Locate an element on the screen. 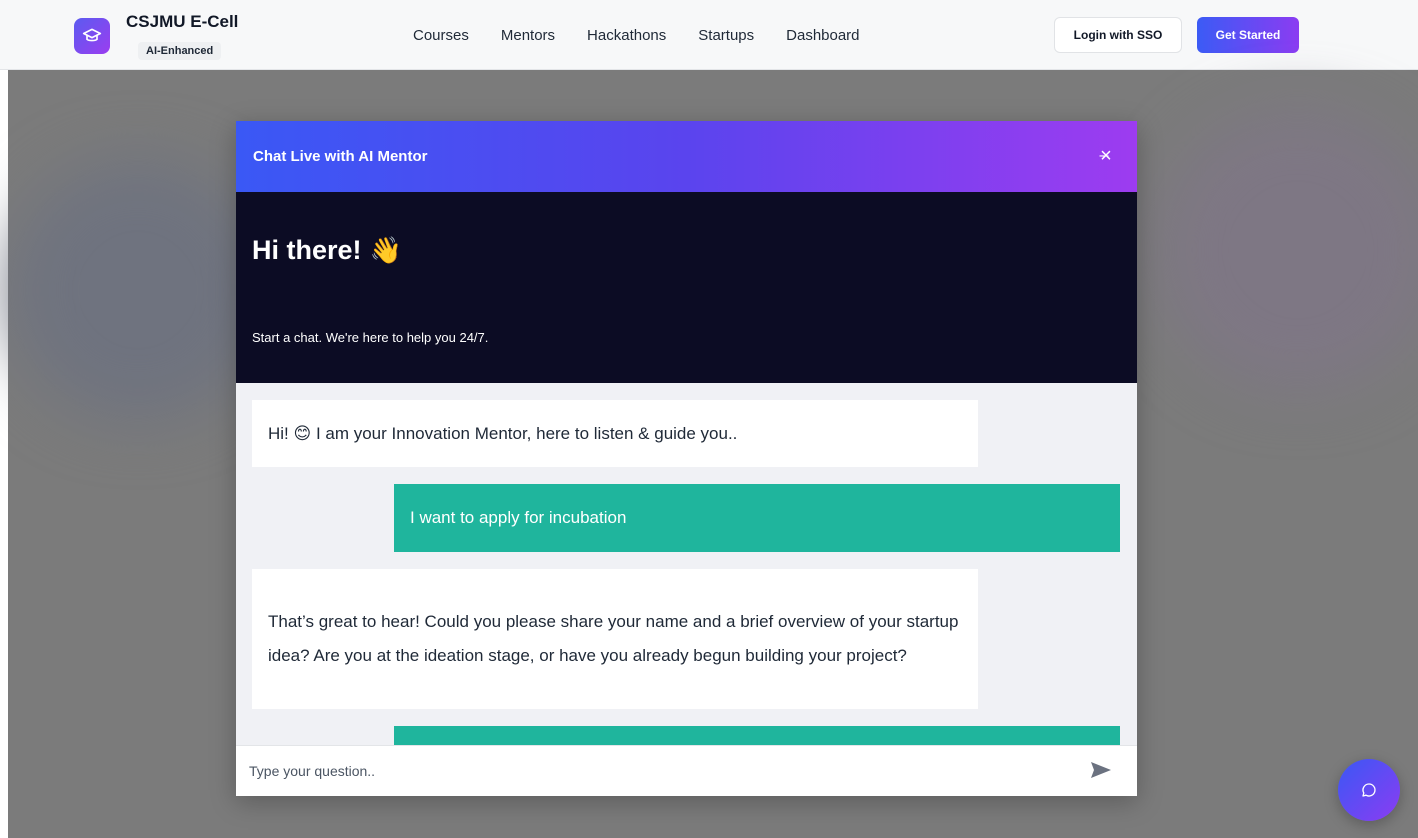  chat-bubble-icon is located at coordinates (1369, 790).